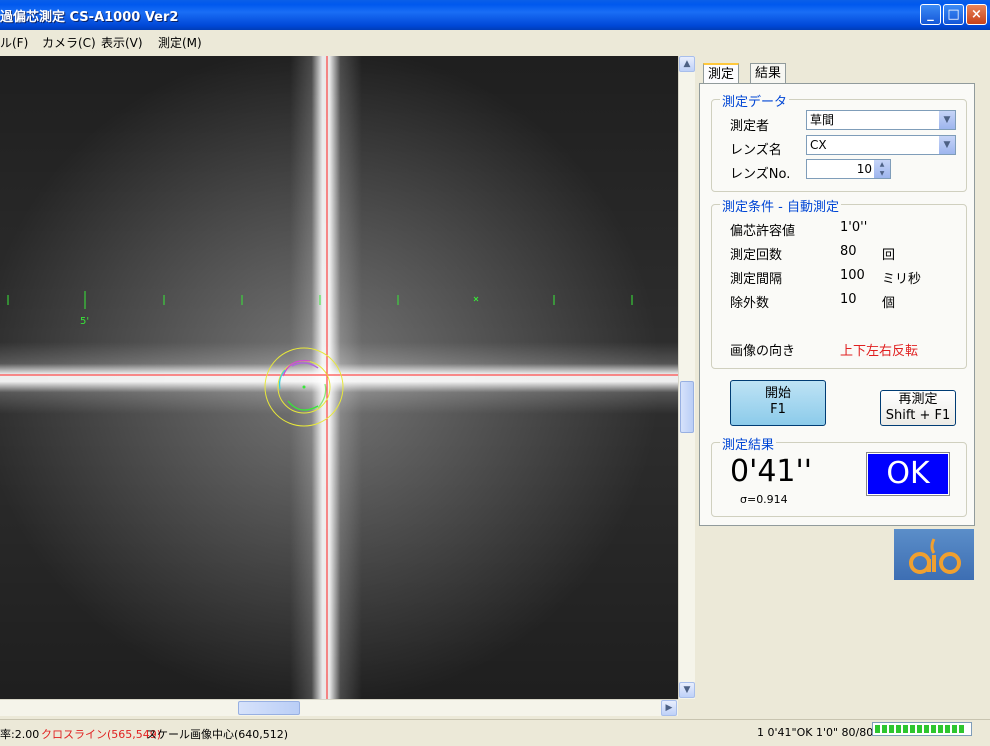 The width and height of the screenshot is (990, 746). I want to click on tab-measure: 測定, so click(721, 73).